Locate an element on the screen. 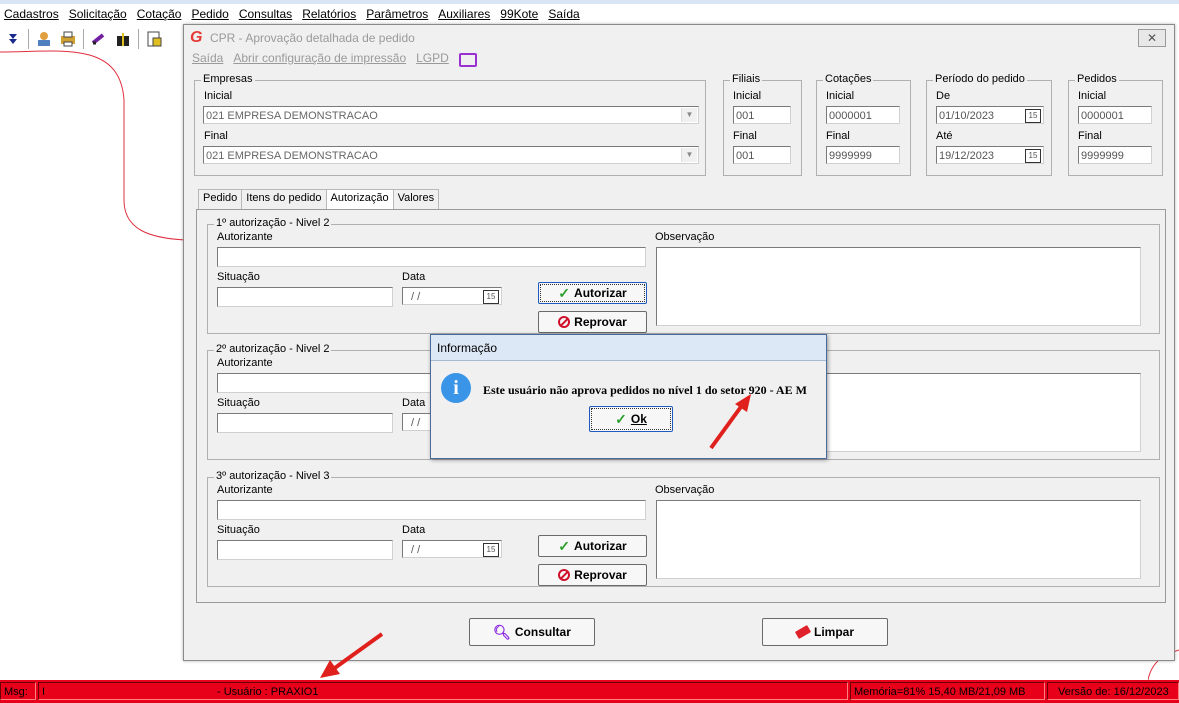 The height and width of the screenshot is (703, 1179). auth-3-reprovar-label: Reprovar is located at coordinates (600, 575).